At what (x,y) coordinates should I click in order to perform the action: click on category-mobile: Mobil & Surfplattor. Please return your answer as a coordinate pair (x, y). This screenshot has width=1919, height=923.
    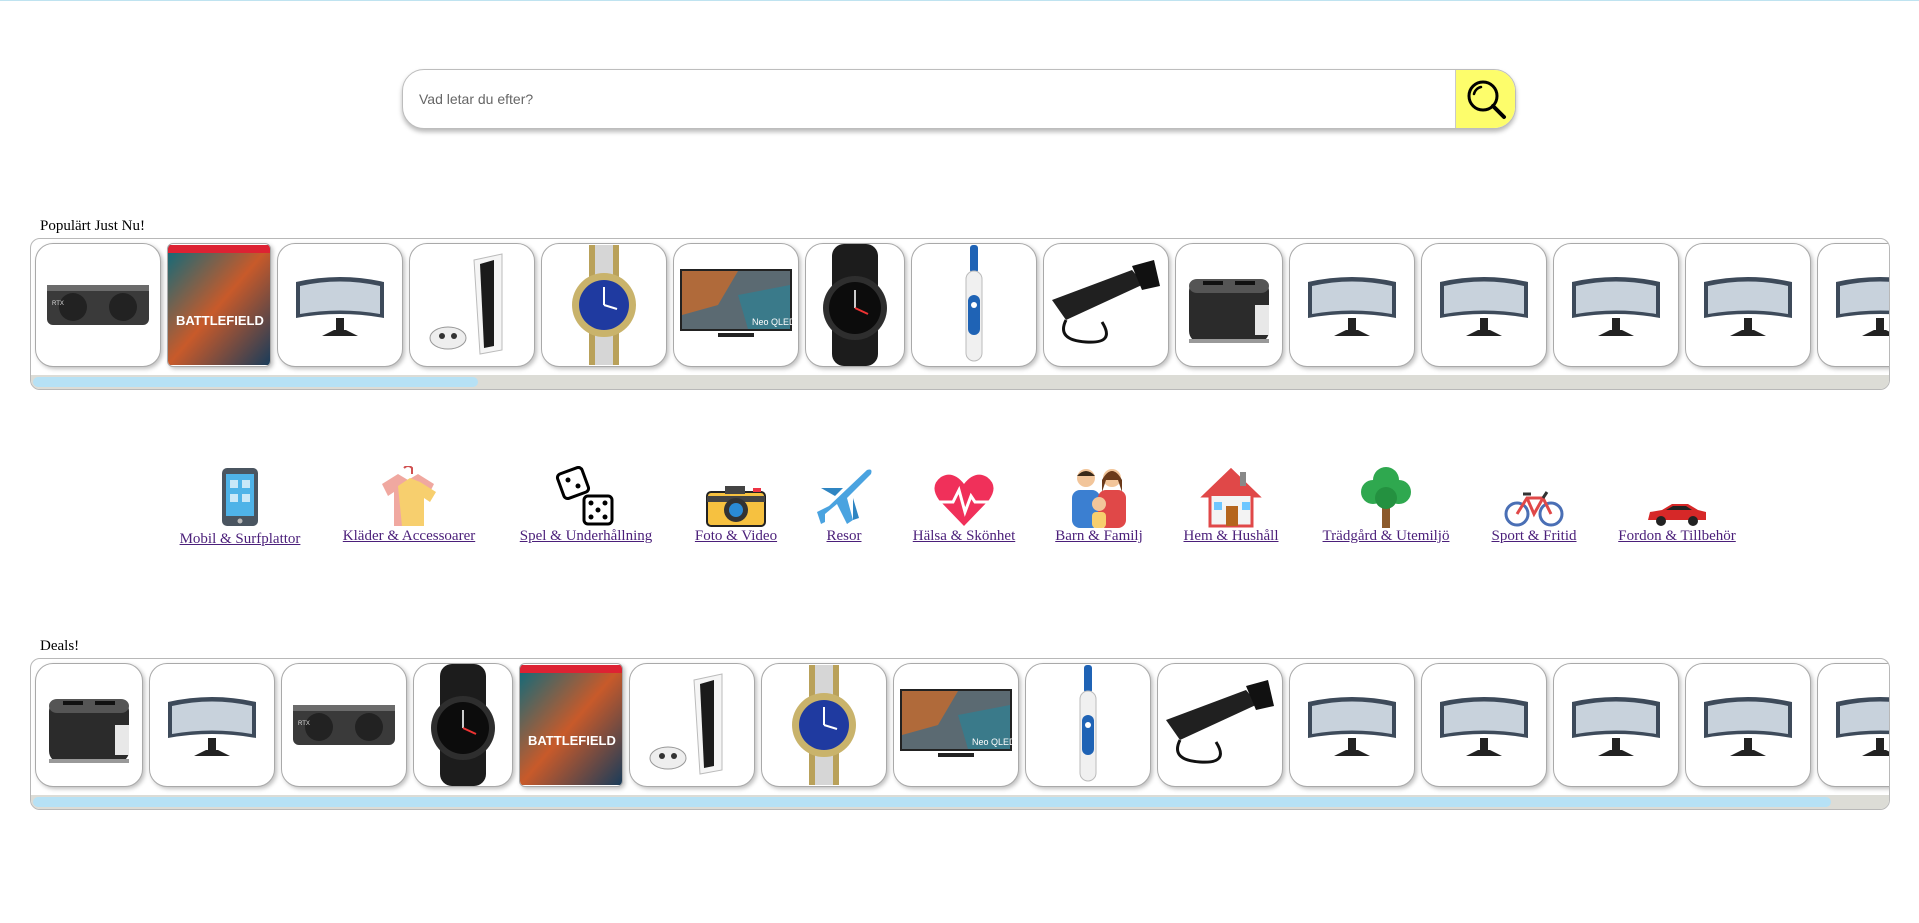
    Looking at the image, I should click on (240, 505).